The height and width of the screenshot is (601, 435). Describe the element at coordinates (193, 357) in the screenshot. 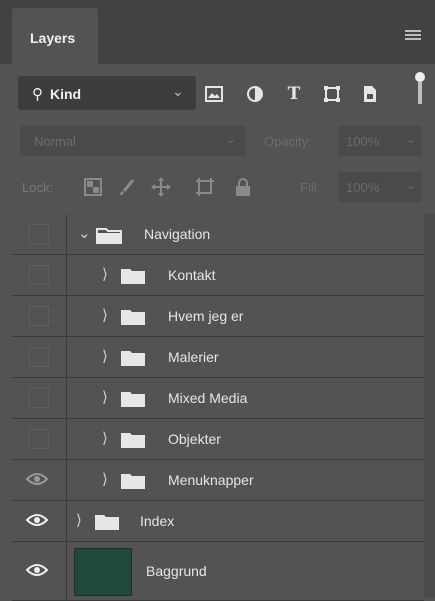

I see `layer-name: Malerier` at that location.